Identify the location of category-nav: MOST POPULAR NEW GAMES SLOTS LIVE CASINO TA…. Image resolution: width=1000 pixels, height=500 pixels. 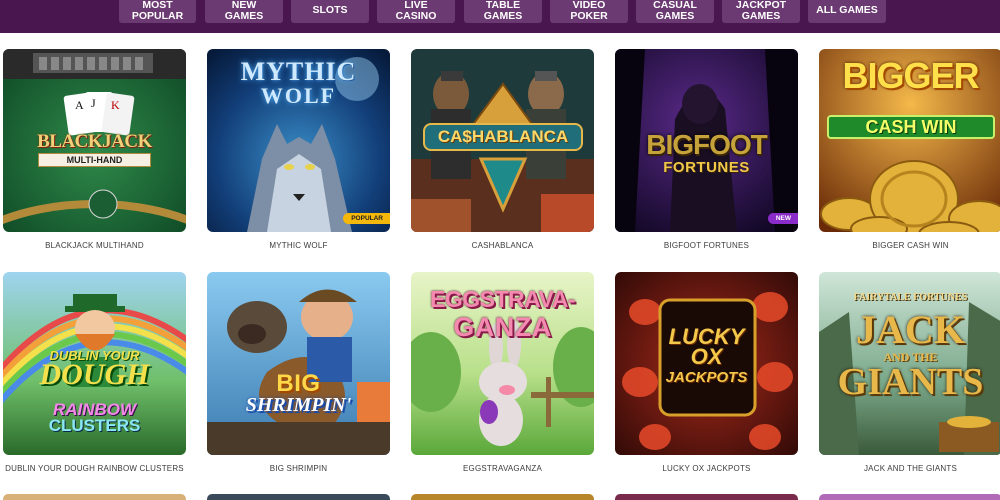
(500, 16).